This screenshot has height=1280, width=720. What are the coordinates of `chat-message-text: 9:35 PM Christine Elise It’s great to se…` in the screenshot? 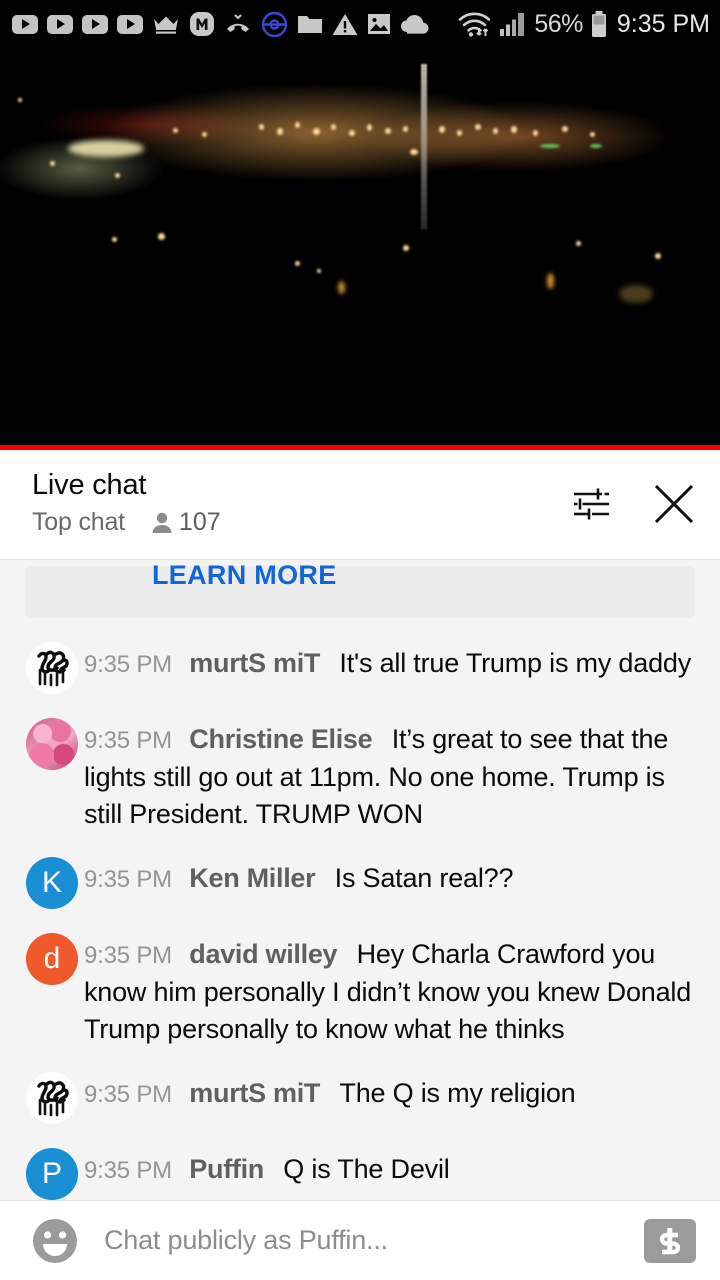 It's located at (391, 775).